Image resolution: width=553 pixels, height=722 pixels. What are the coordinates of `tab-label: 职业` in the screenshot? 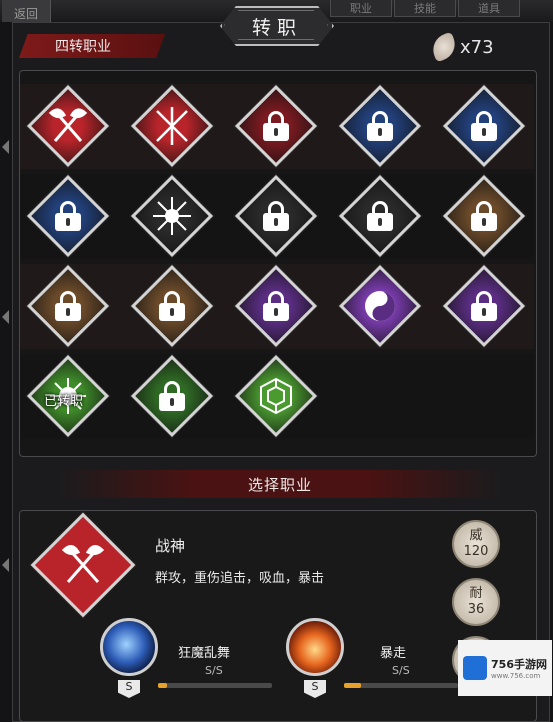 It's located at (361, 8).